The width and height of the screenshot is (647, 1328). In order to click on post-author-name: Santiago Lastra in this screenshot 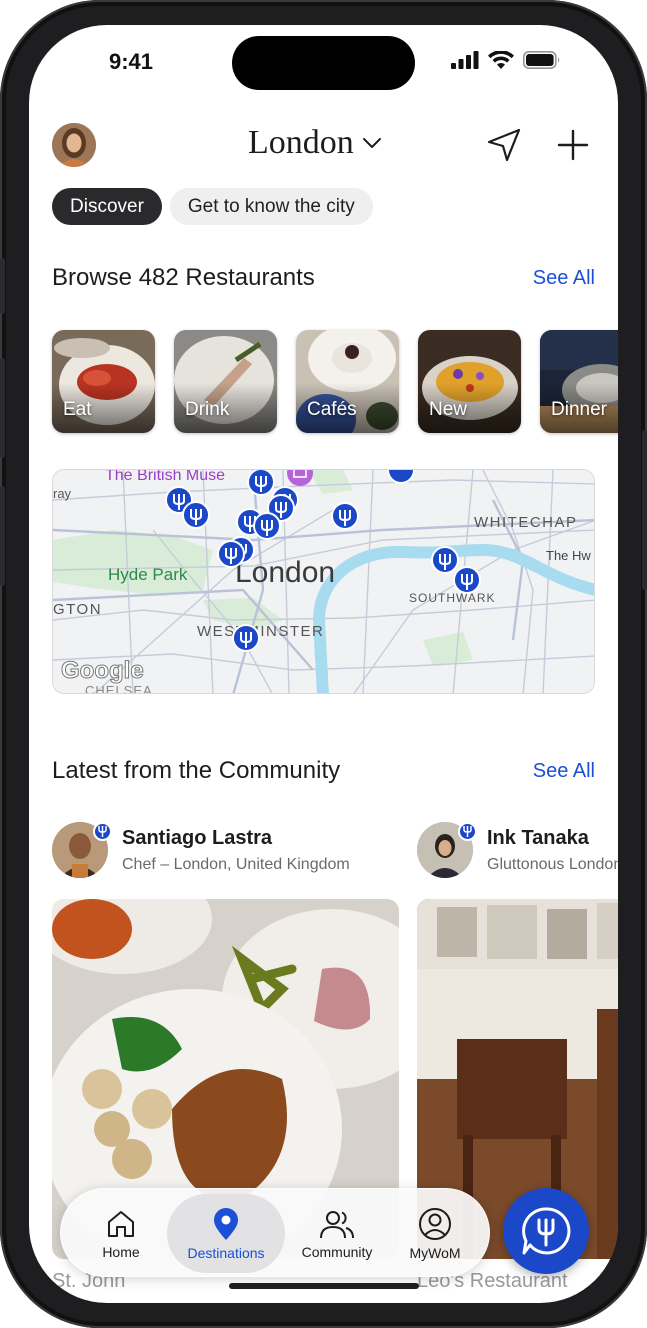, I will do `click(197, 838)`.